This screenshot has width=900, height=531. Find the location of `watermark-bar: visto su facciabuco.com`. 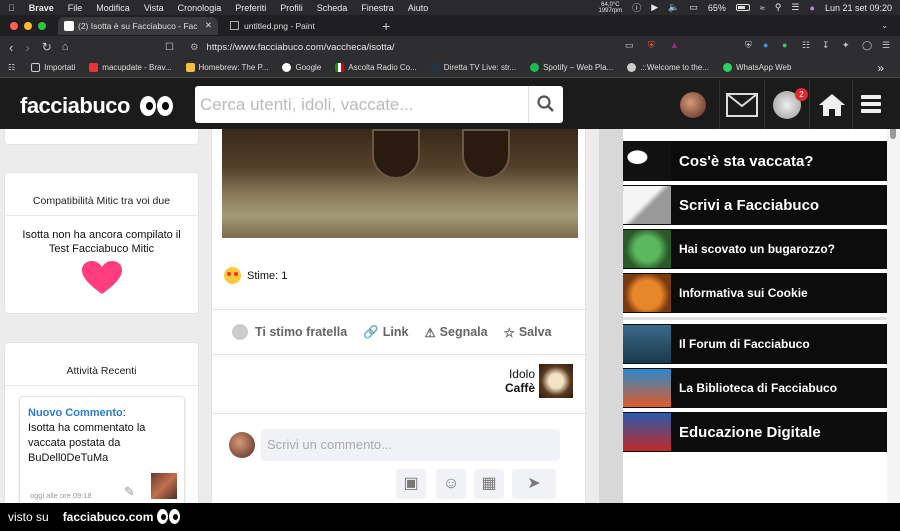

watermark-bar: visto su facciabuco.com is located at coordinates (450, 517).